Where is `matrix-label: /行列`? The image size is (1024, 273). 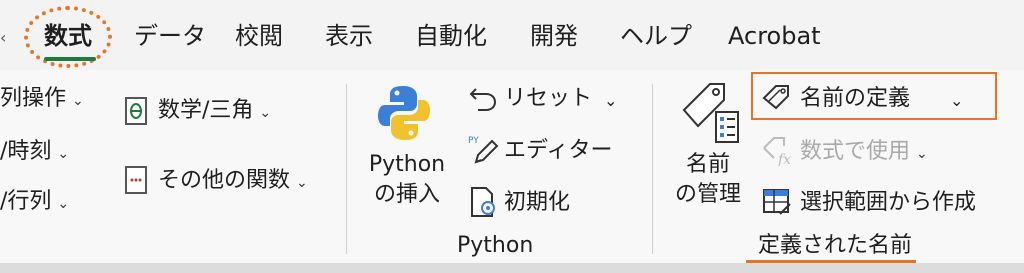
matrix-label: /行列 is located at coordinates (26, 201).